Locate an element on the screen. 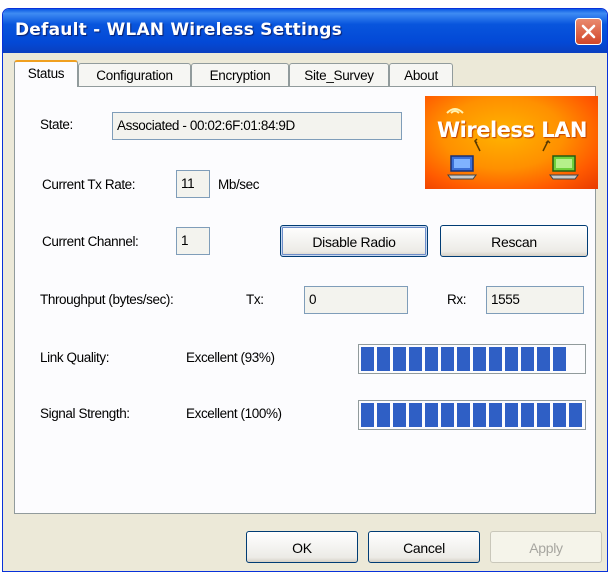 Image resolution: width=612 pixels, height=574 pixels. signal-strength-fill is located at coordinates (472, 415).